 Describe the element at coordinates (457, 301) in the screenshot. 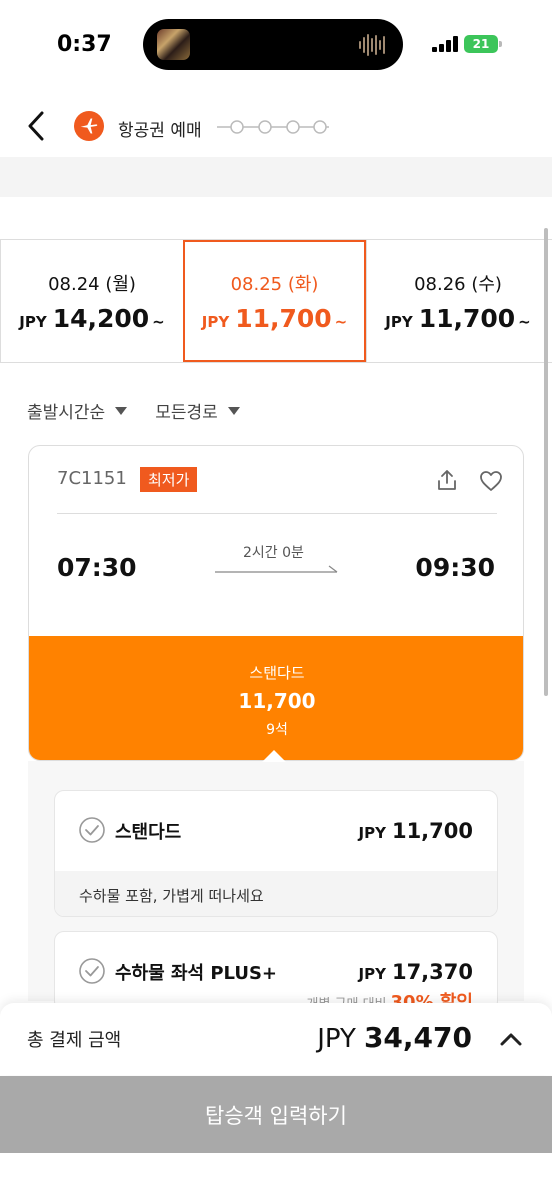

I see `date-tab-0826: 08.26 (수) JPY 11,700 ~` at that location.